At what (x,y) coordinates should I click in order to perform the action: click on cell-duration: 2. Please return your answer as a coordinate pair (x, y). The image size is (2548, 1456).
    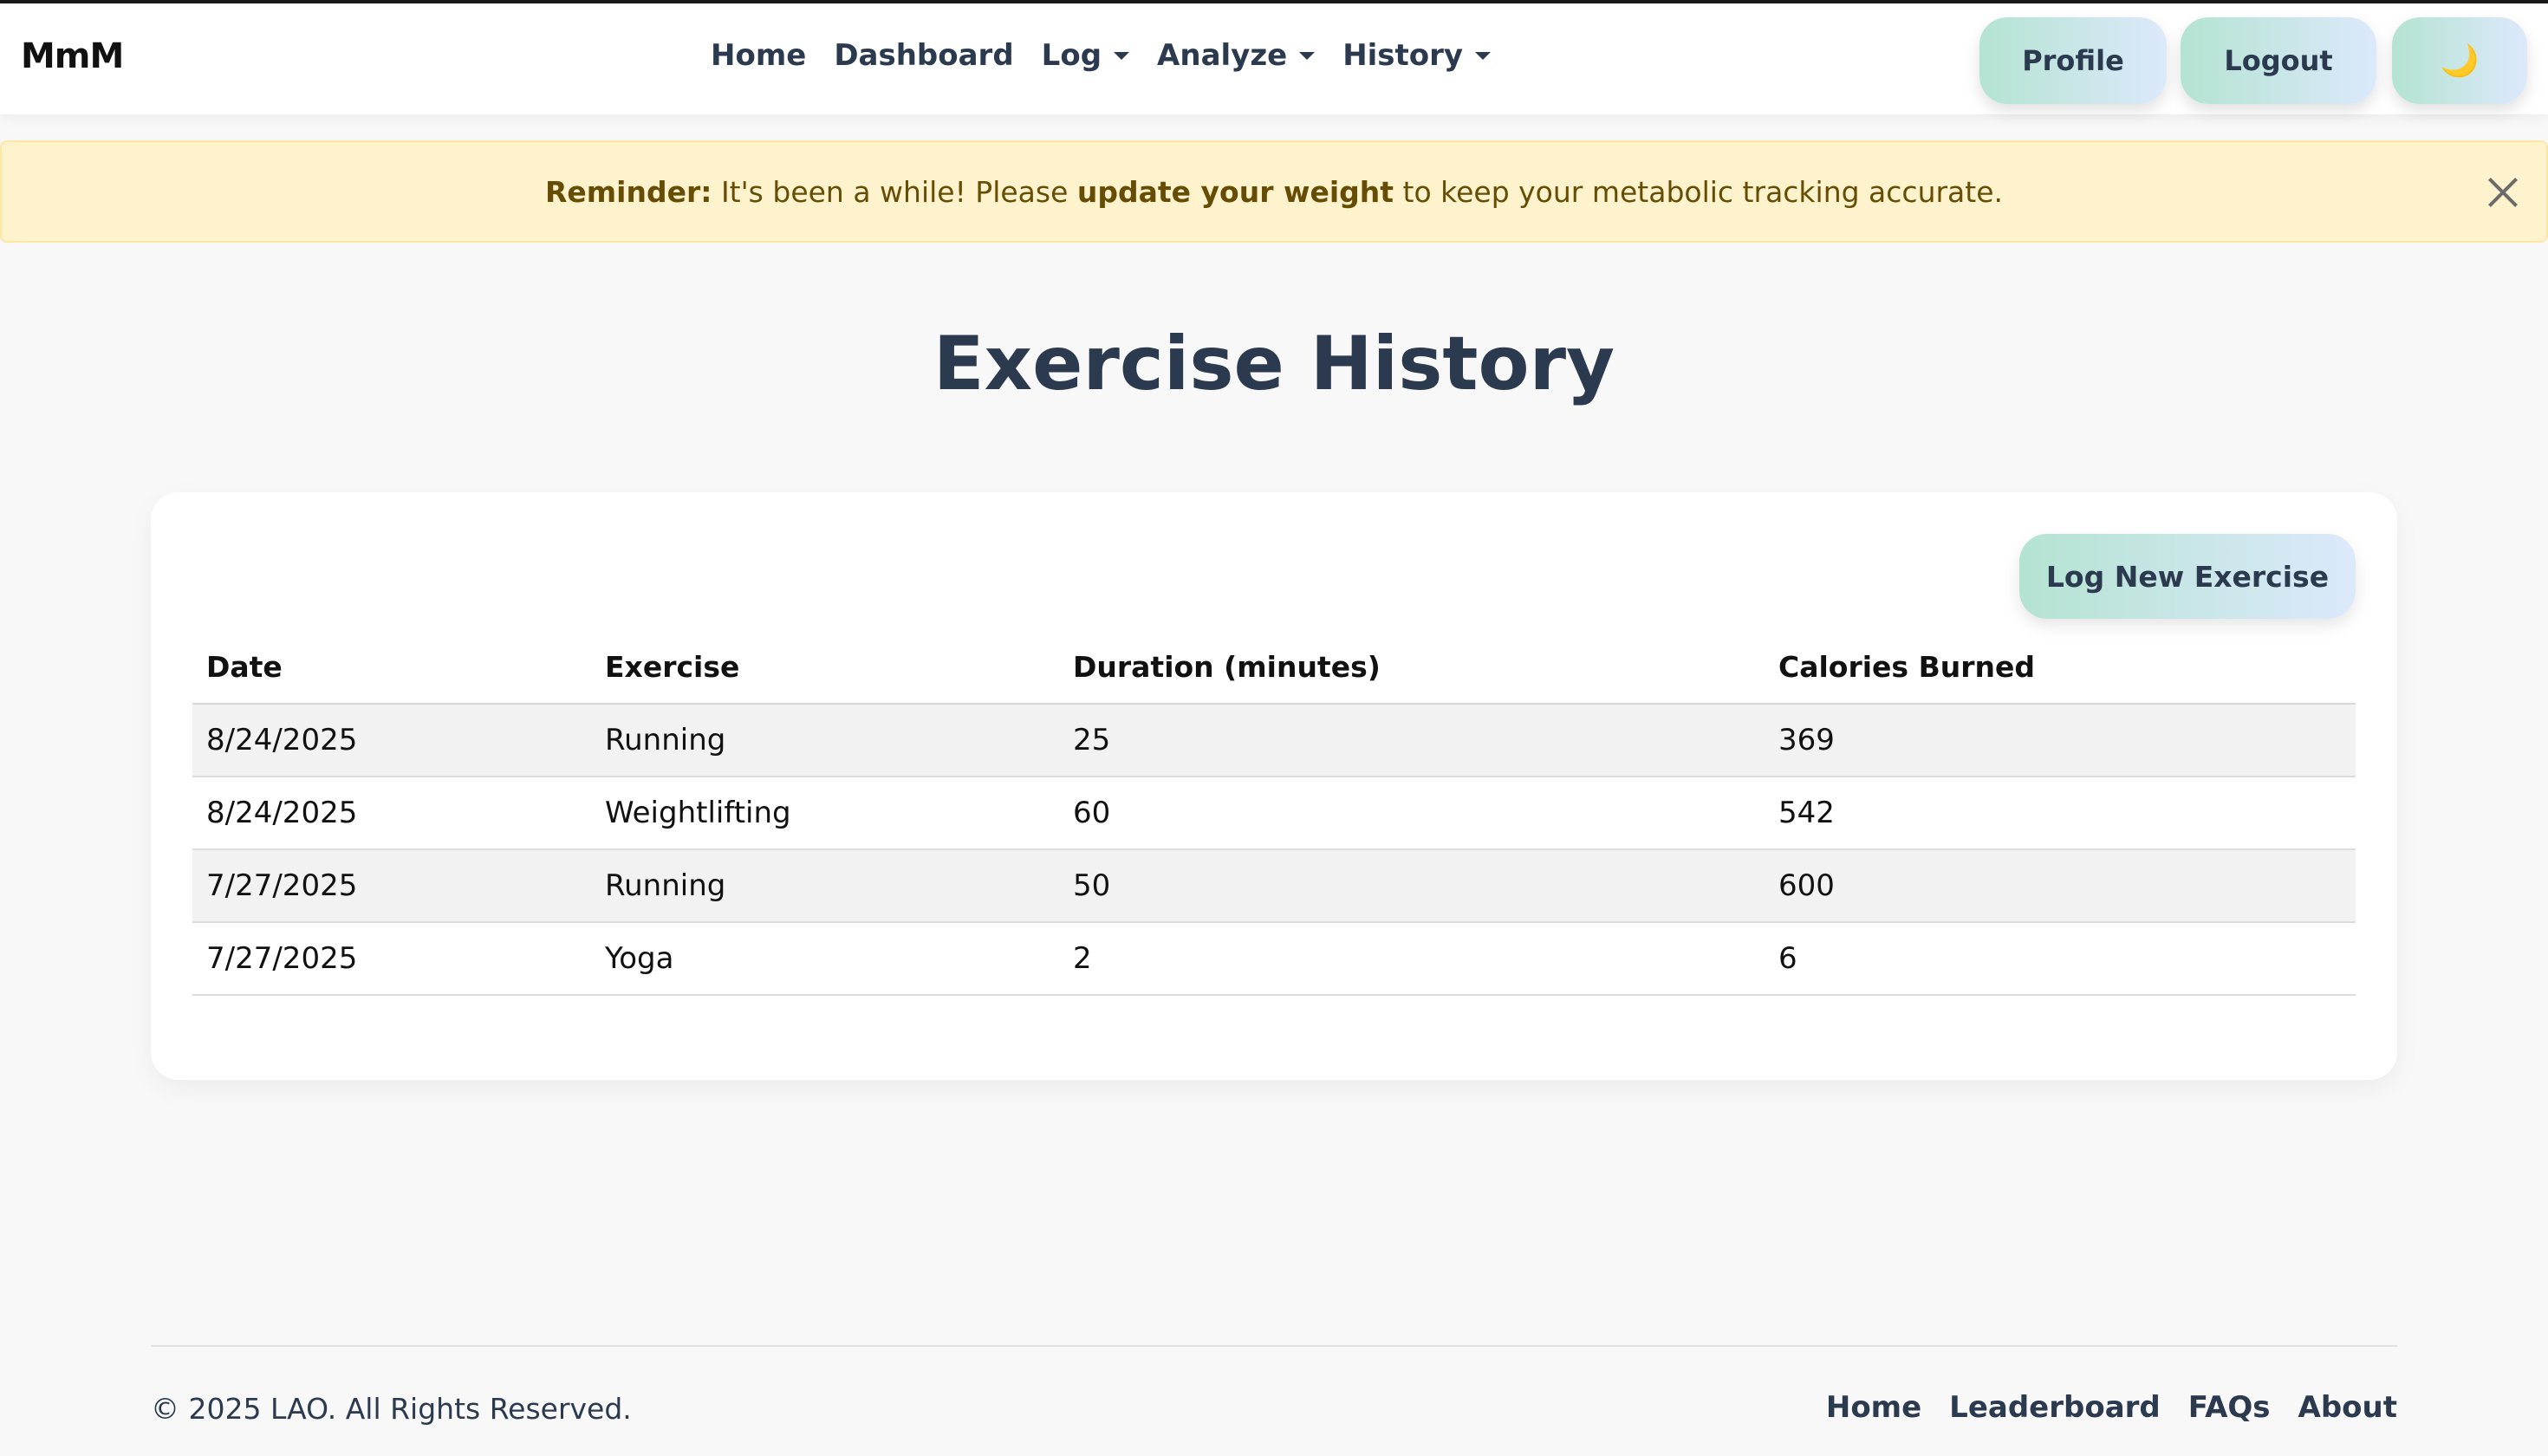
    Looking at the image, I should click on (1412, 959).